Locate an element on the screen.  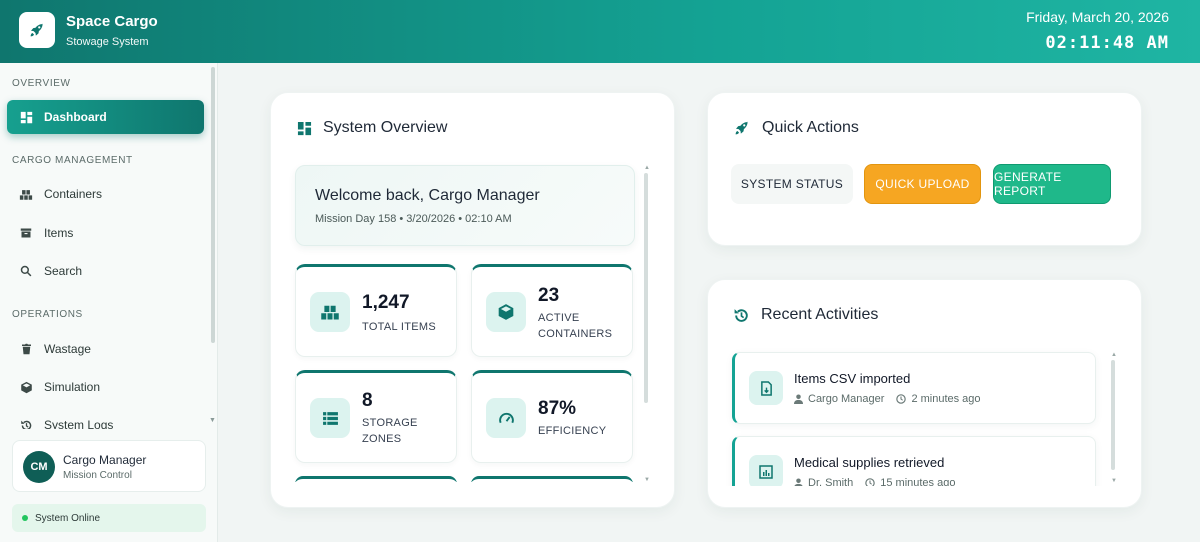
activities-scrollbar is located at coordinates (1113, 415).